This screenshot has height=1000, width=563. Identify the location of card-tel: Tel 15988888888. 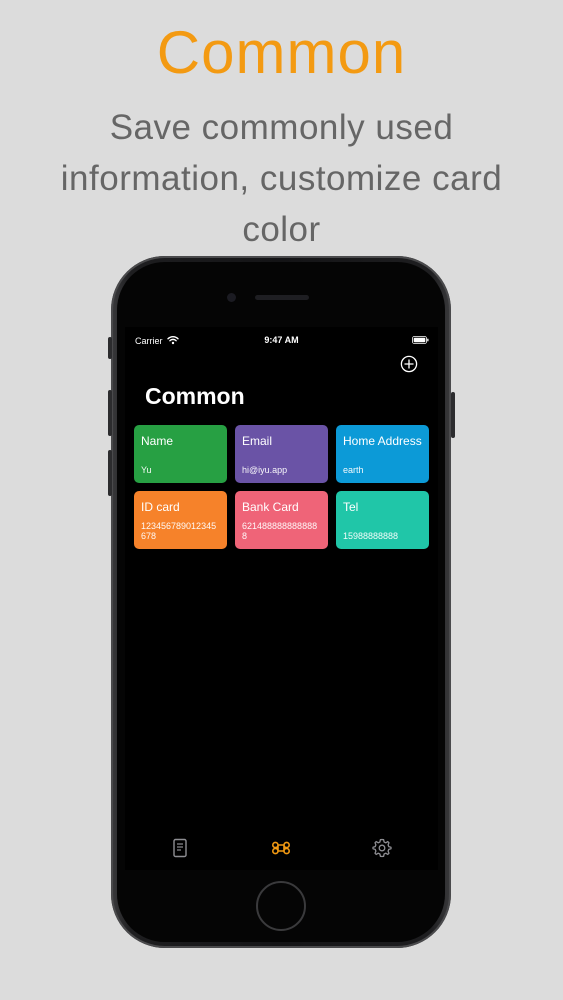
(382, 520).